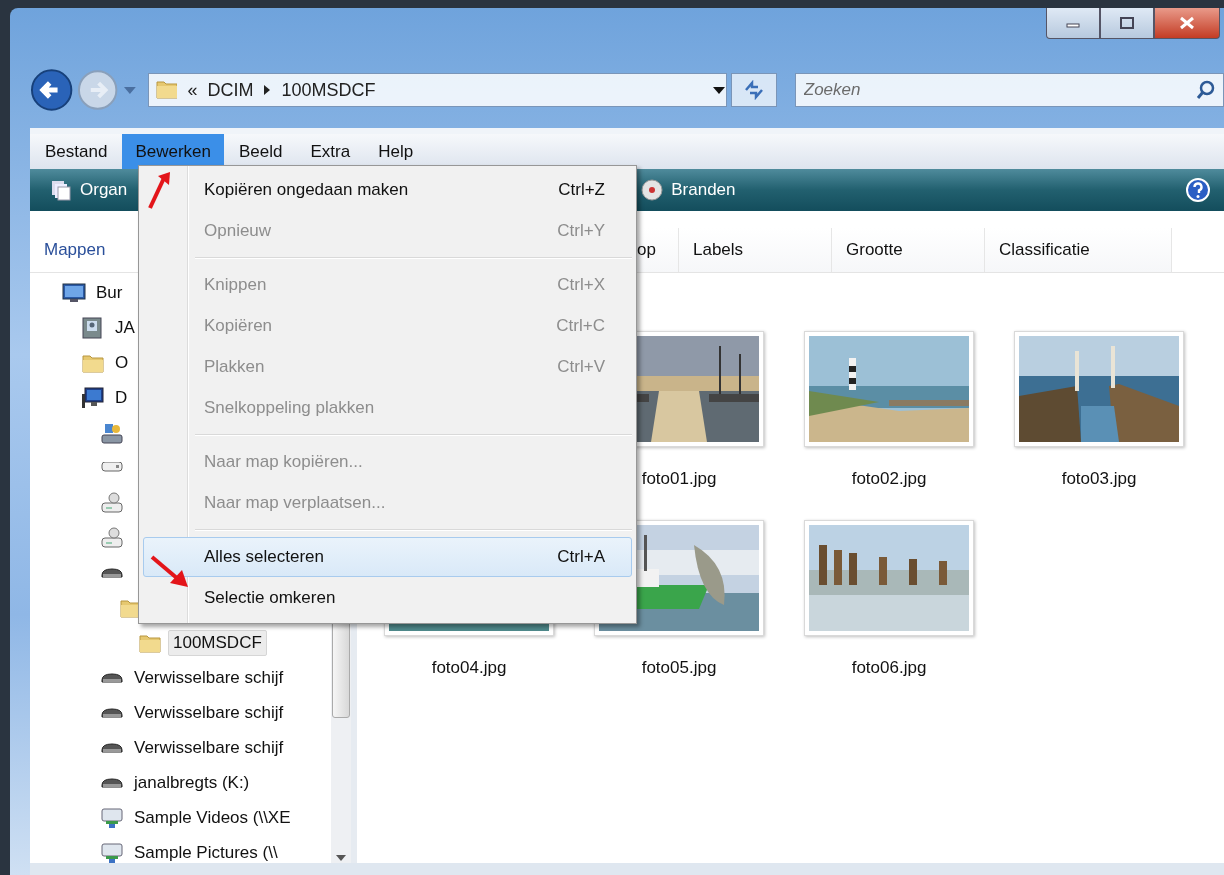 The height and width of the screenshot is (875, 1224). I want to click on menu-item: Bewerken, so click(173, 151).